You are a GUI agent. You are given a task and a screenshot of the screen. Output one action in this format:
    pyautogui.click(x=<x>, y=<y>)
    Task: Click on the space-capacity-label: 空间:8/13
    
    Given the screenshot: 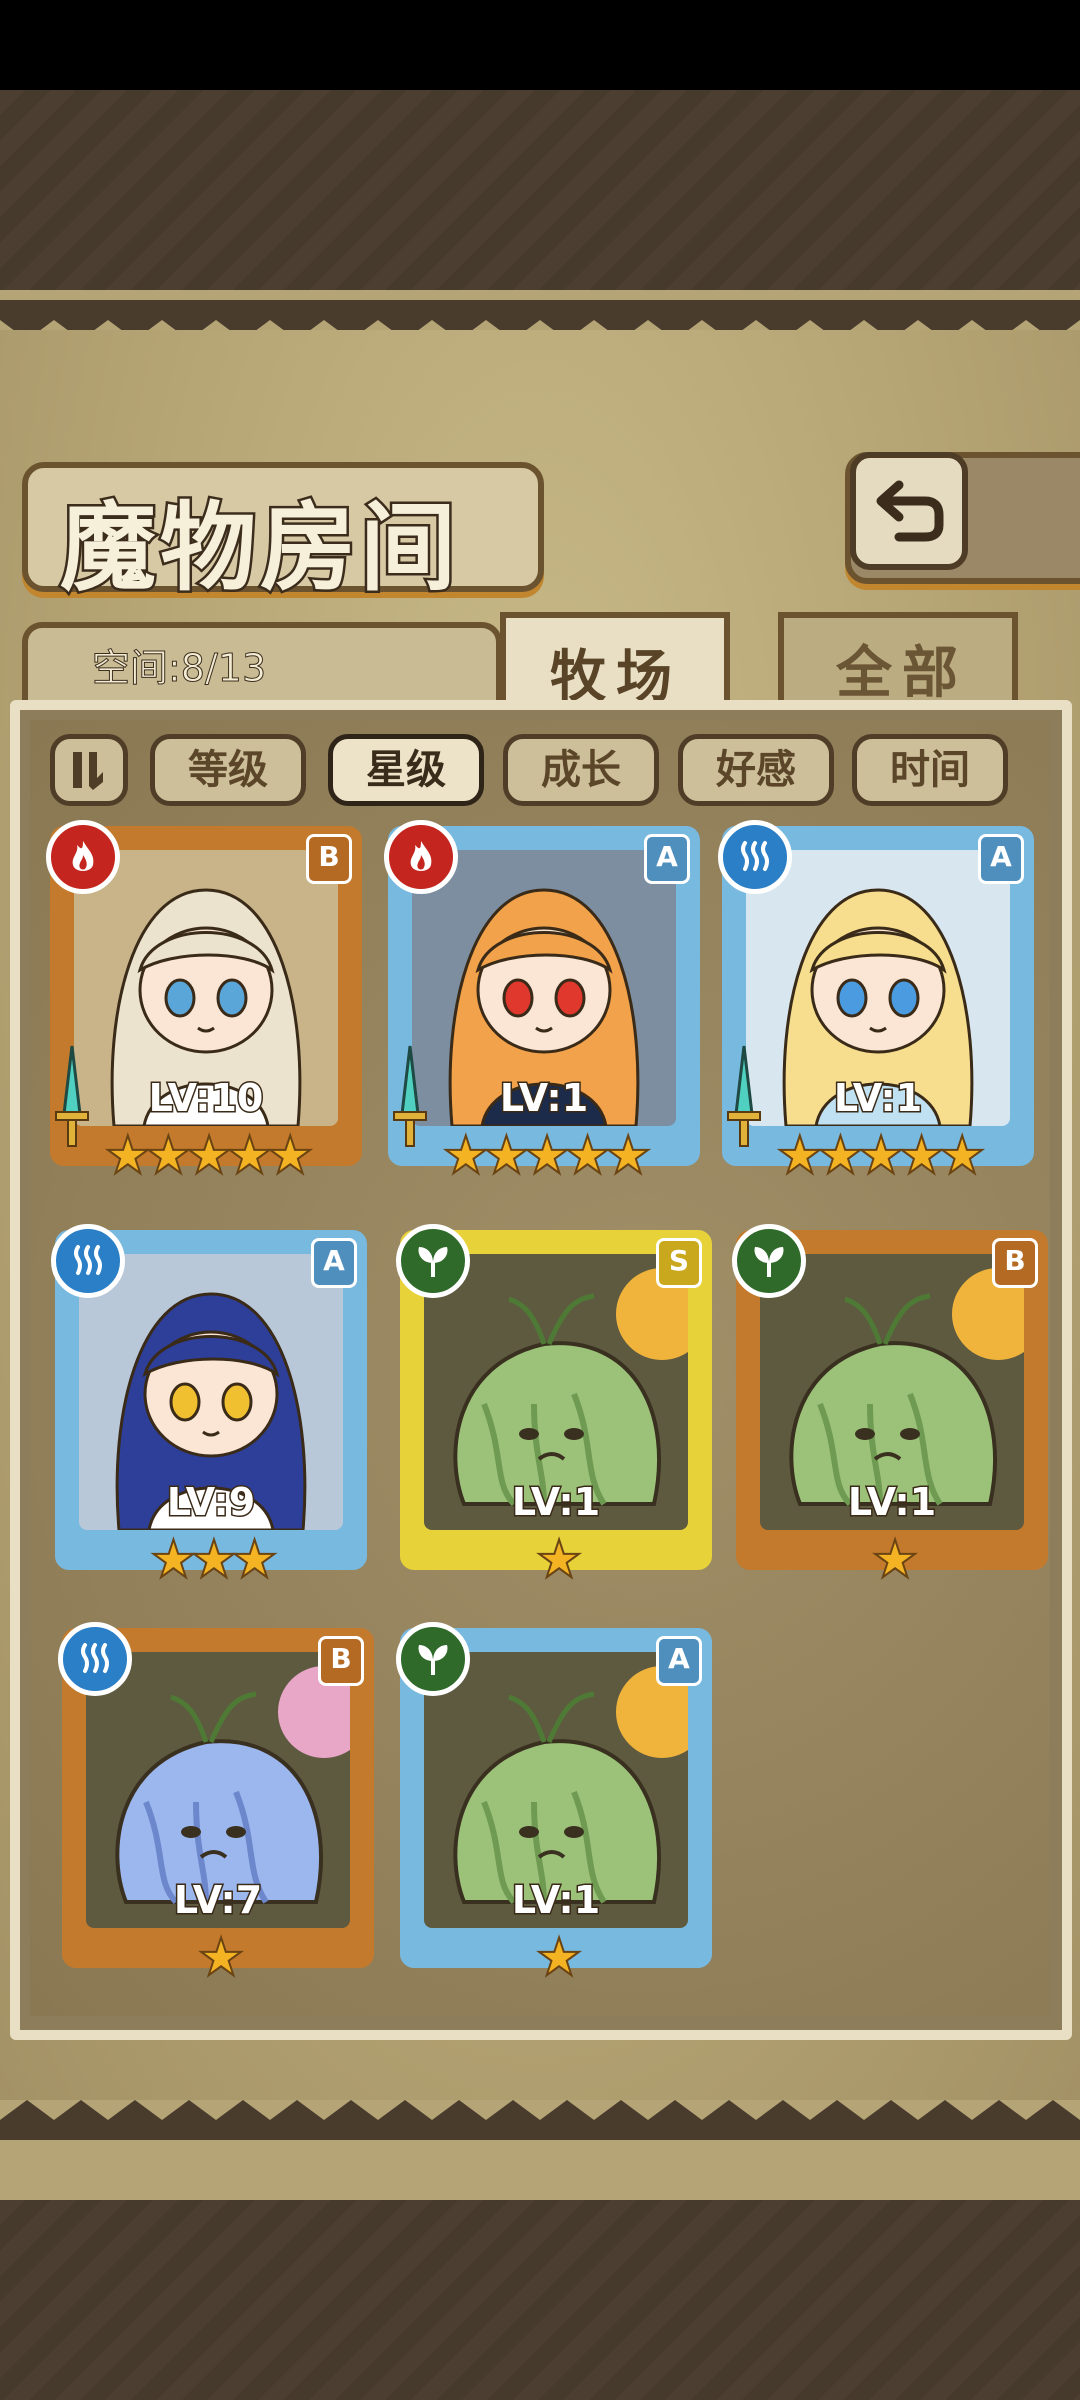 What is the action you would take?
    pyautogui.click(x=179, y=668)
    